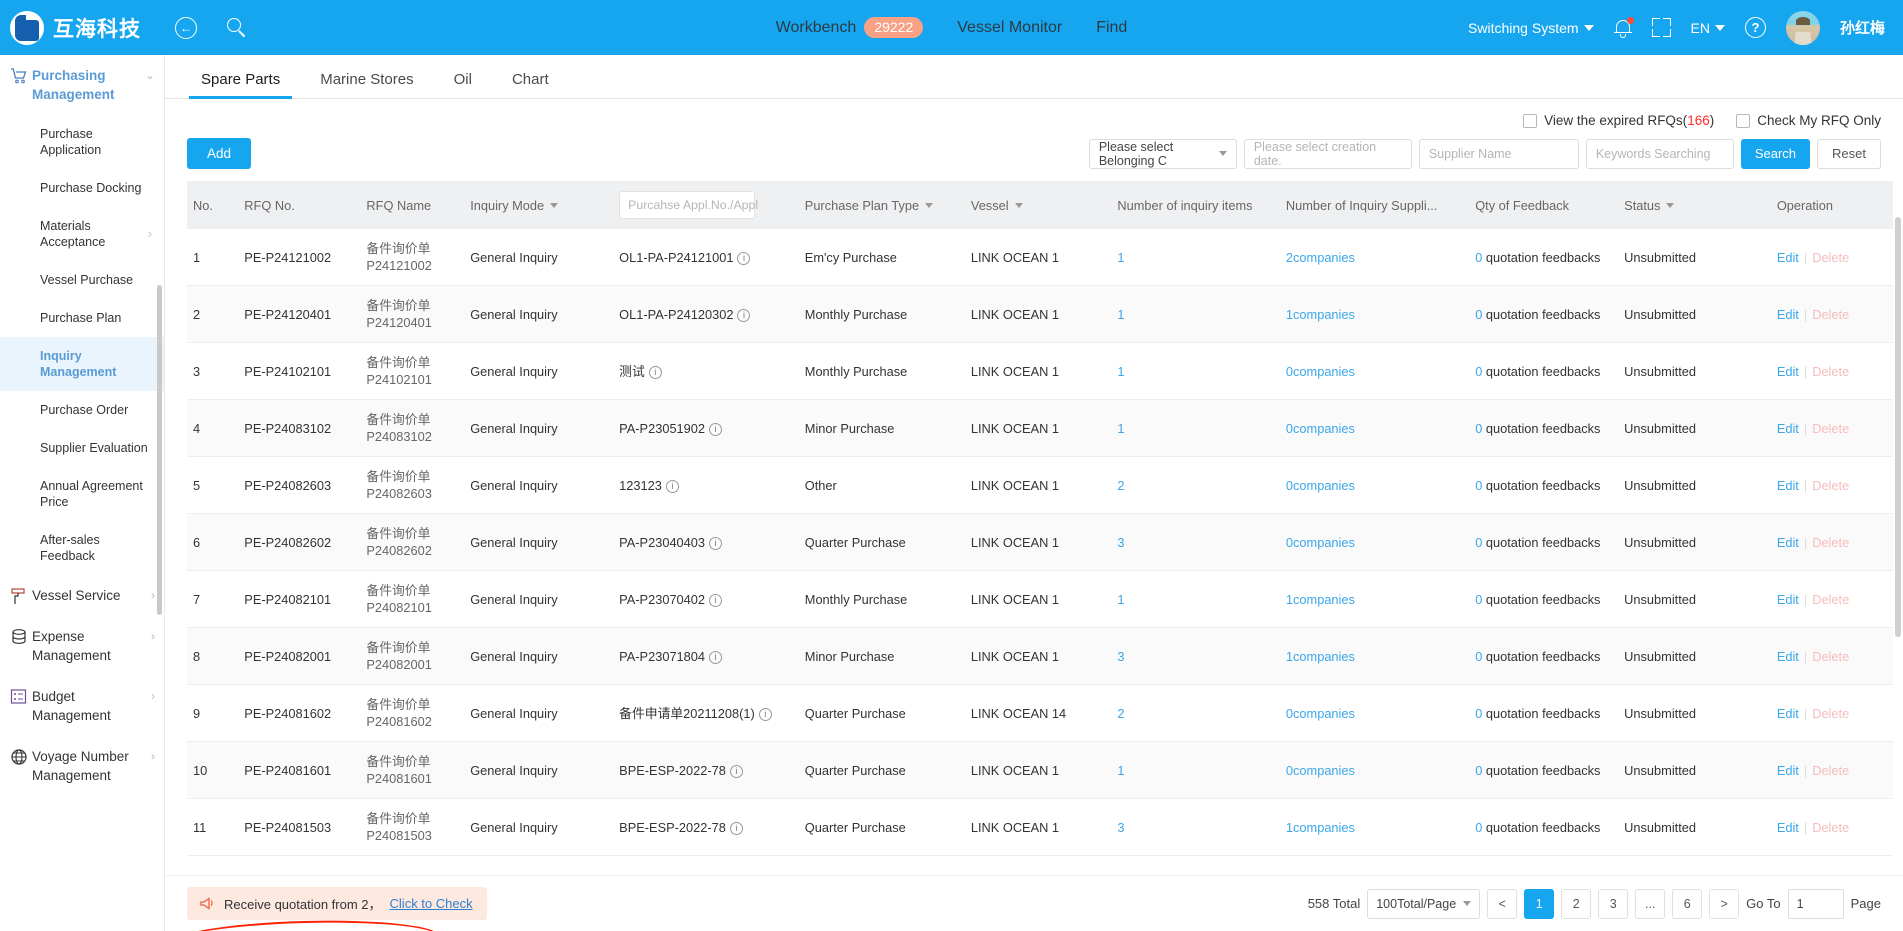 The height and width of the screenshot is (931, 1903). What do you see at coordinates (1038, 205) in the screenshot?
I see `col-vessel: Vessel` at bounding box center [1038, 205].